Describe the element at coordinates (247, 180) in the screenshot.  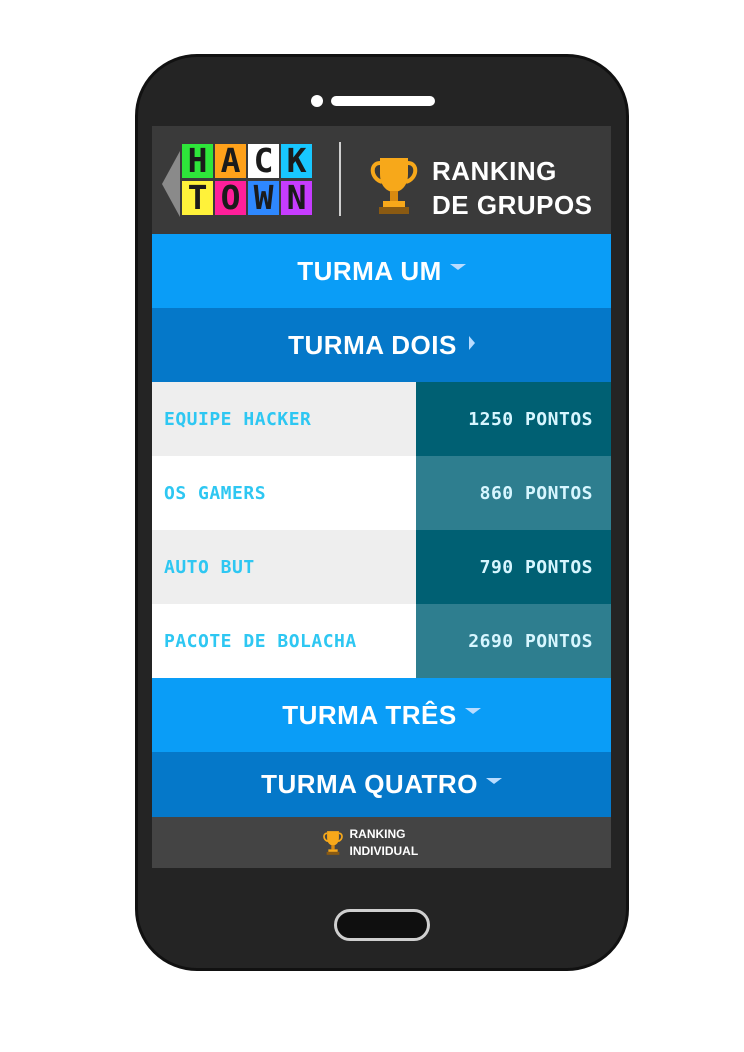
I see `hacktown-logo: H A C K T O W N` at that location.